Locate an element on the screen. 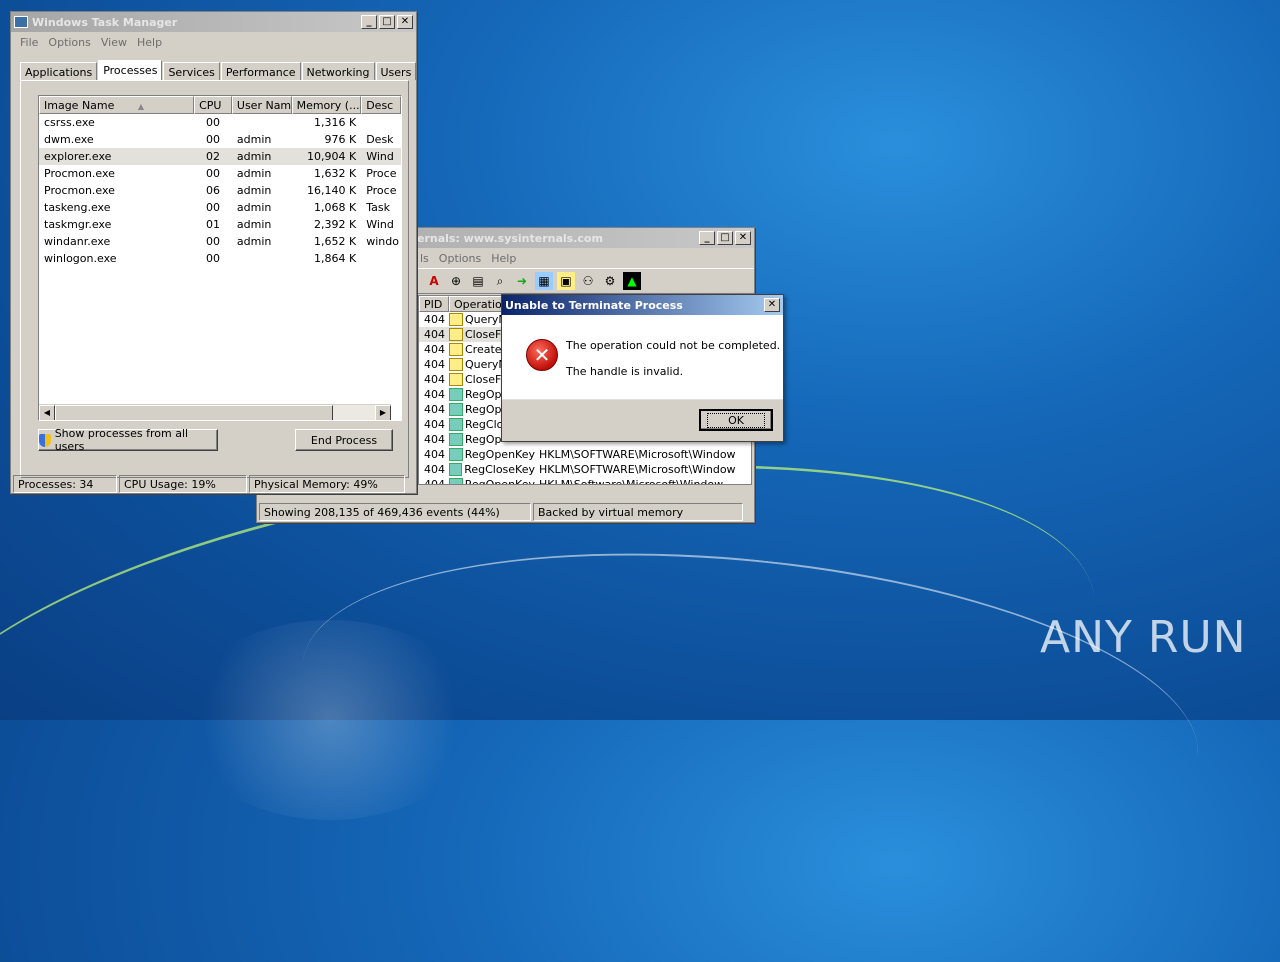 The height and width of the screenshot is (962, 1280). registry-activity-icon: ▦ is located at coordinates (544, 281).